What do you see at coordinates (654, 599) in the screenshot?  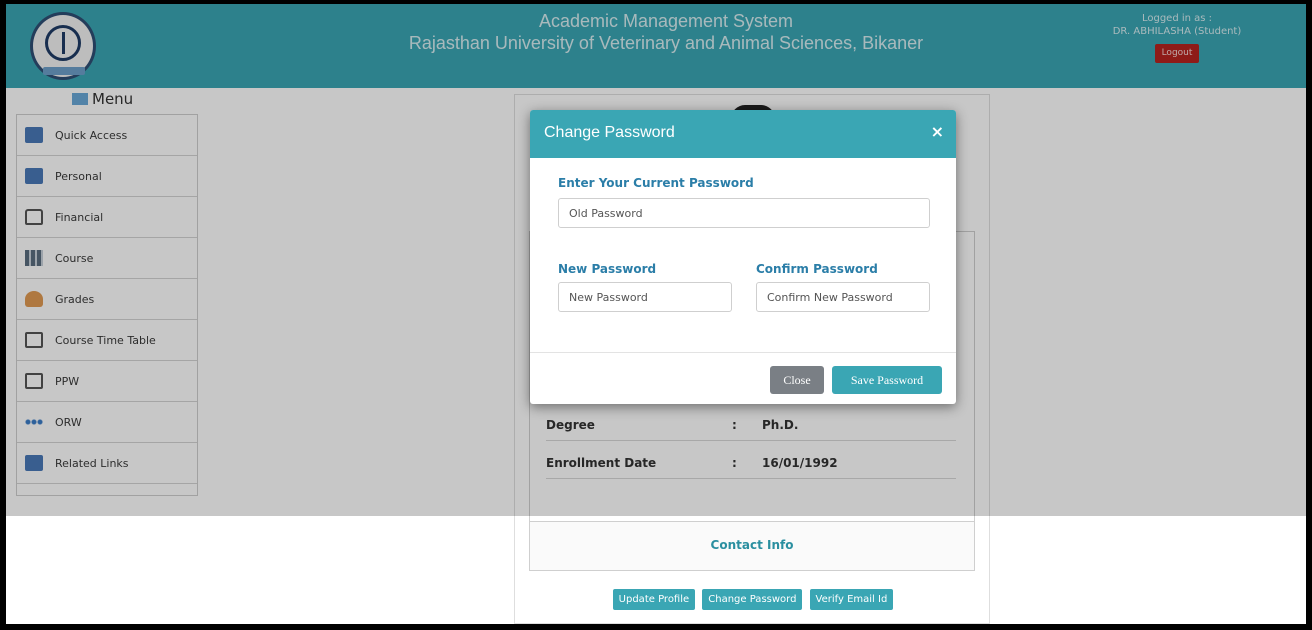 I see `update-profile-button: Update Profile` at bounding box center [654, 599].